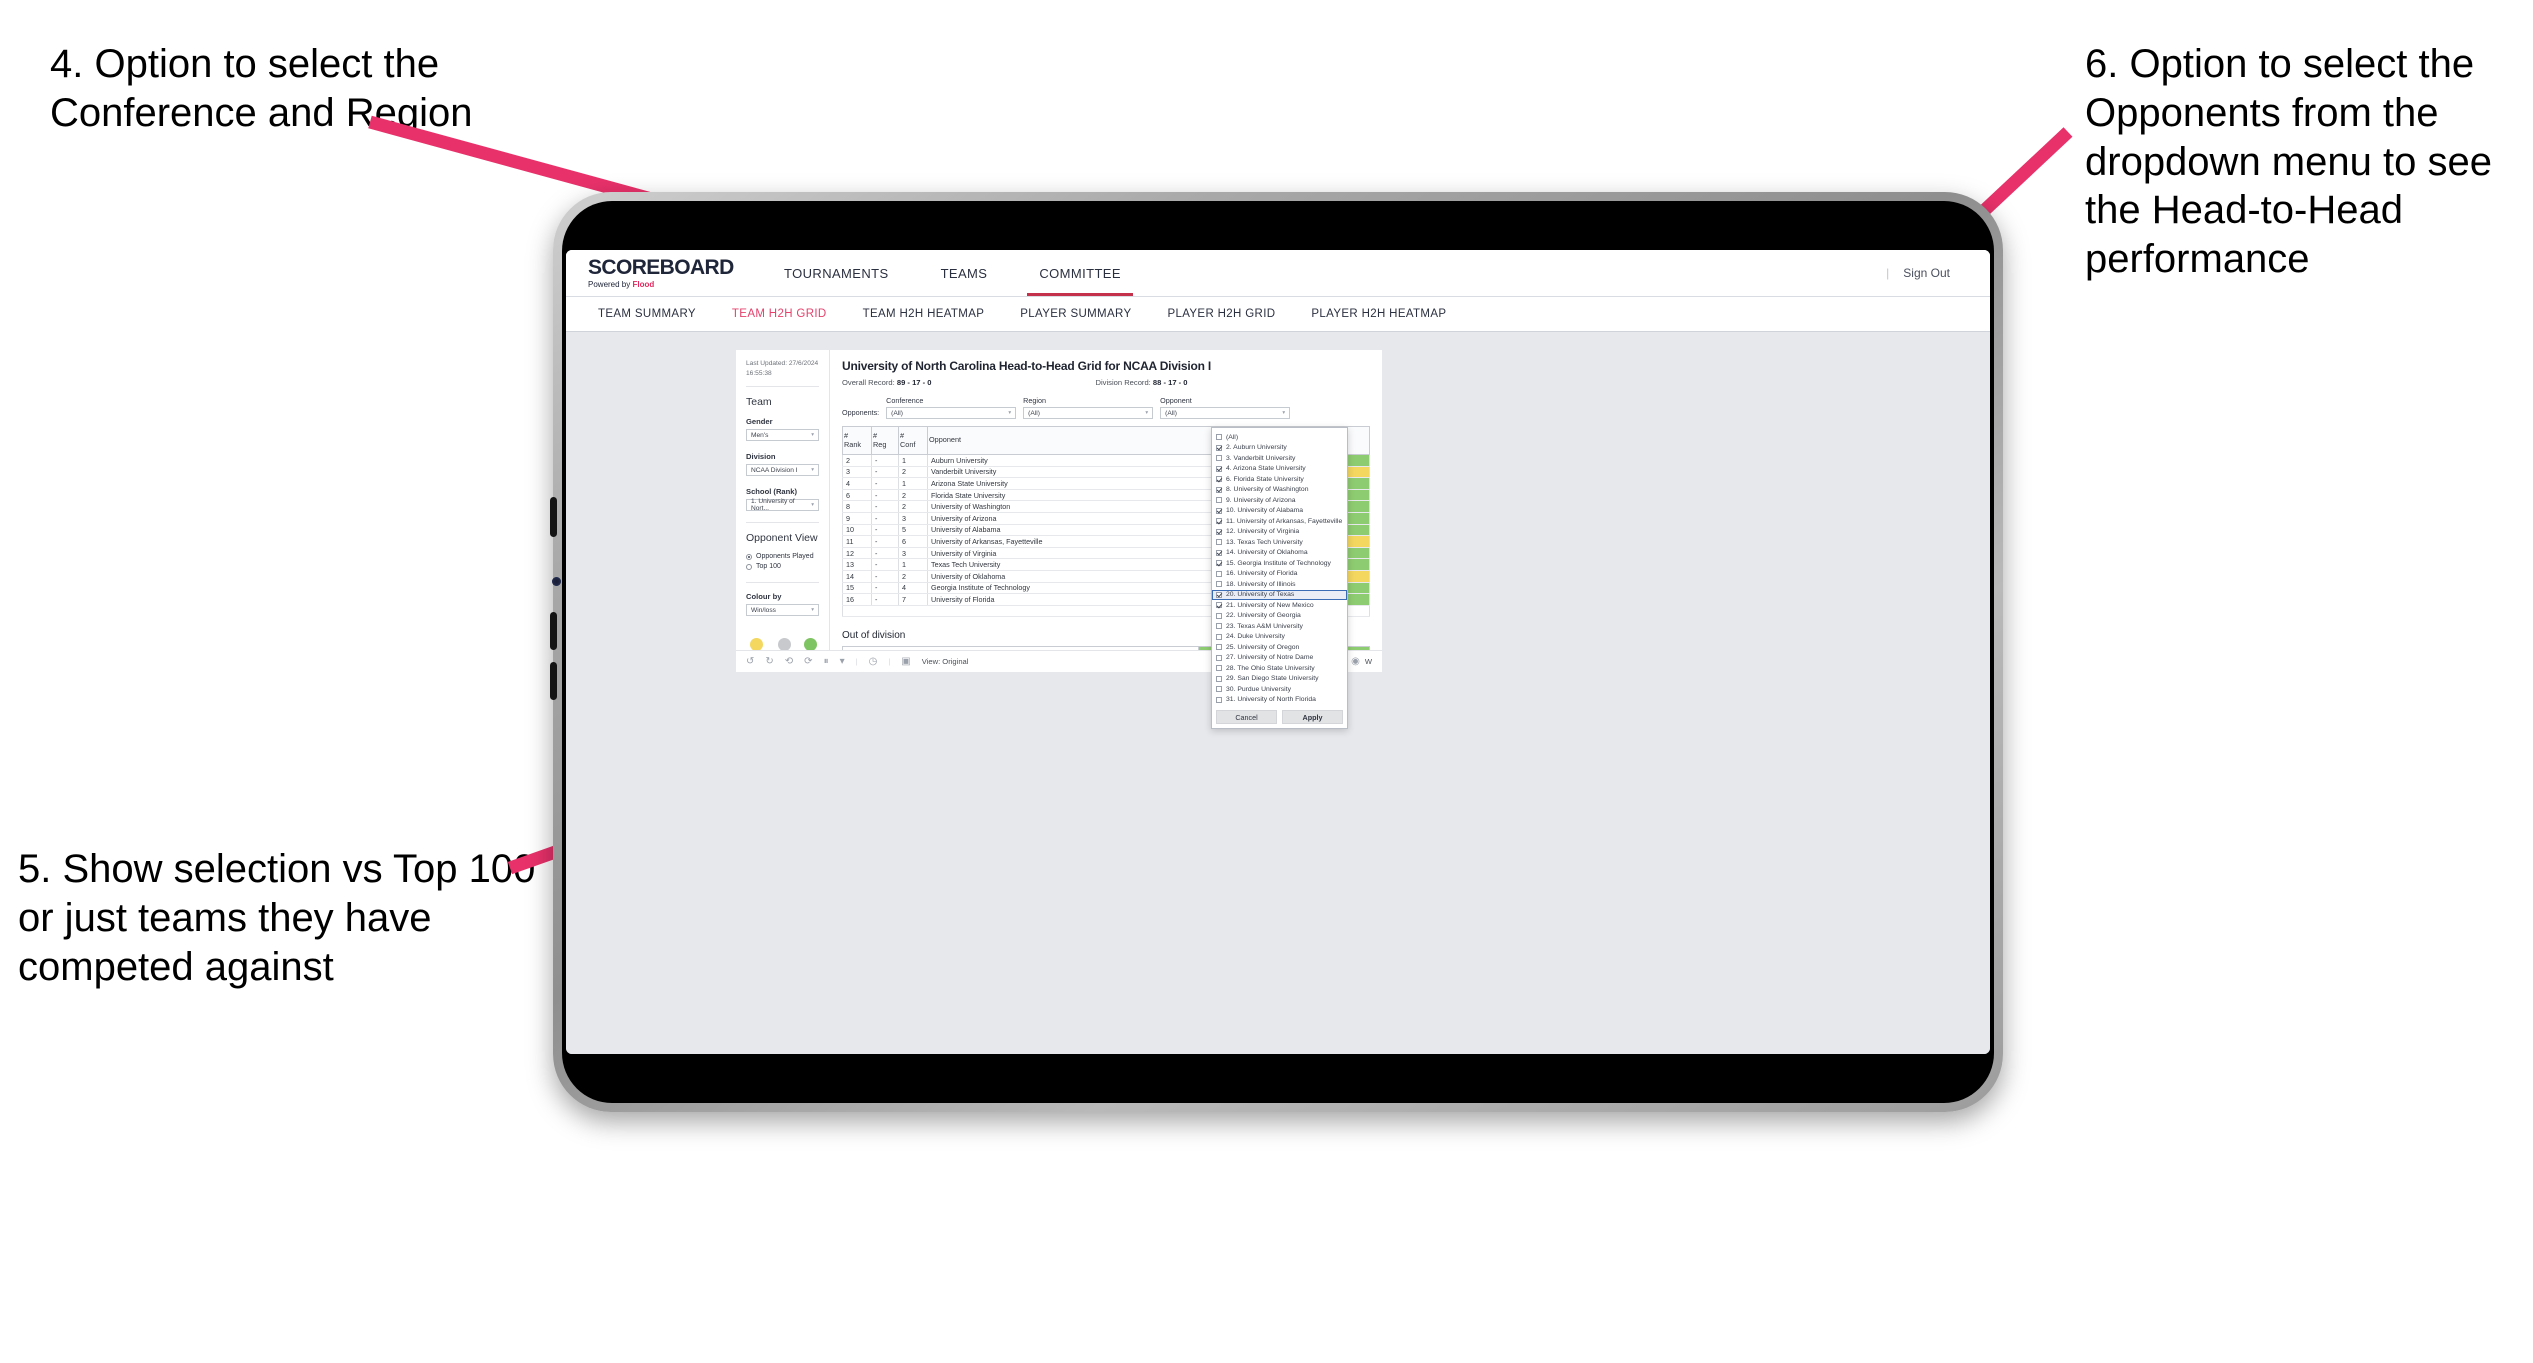 The height and width of the screenshot is (1363, 2533). I want to click on logo-tagline: Powered by Flood, so click(621, 284).